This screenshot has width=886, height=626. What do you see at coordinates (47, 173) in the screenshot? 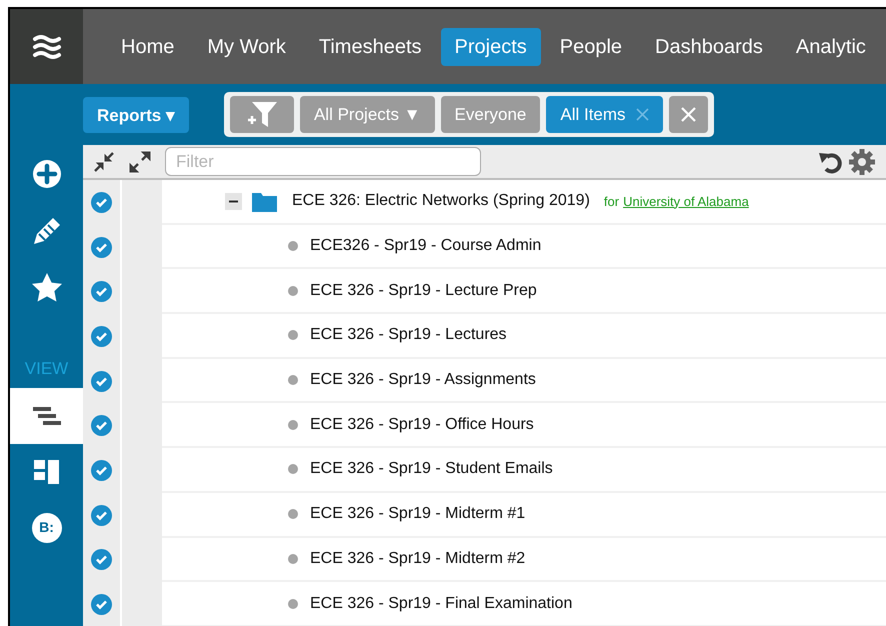
I see `add-icon` at bounding box center [47, 173].